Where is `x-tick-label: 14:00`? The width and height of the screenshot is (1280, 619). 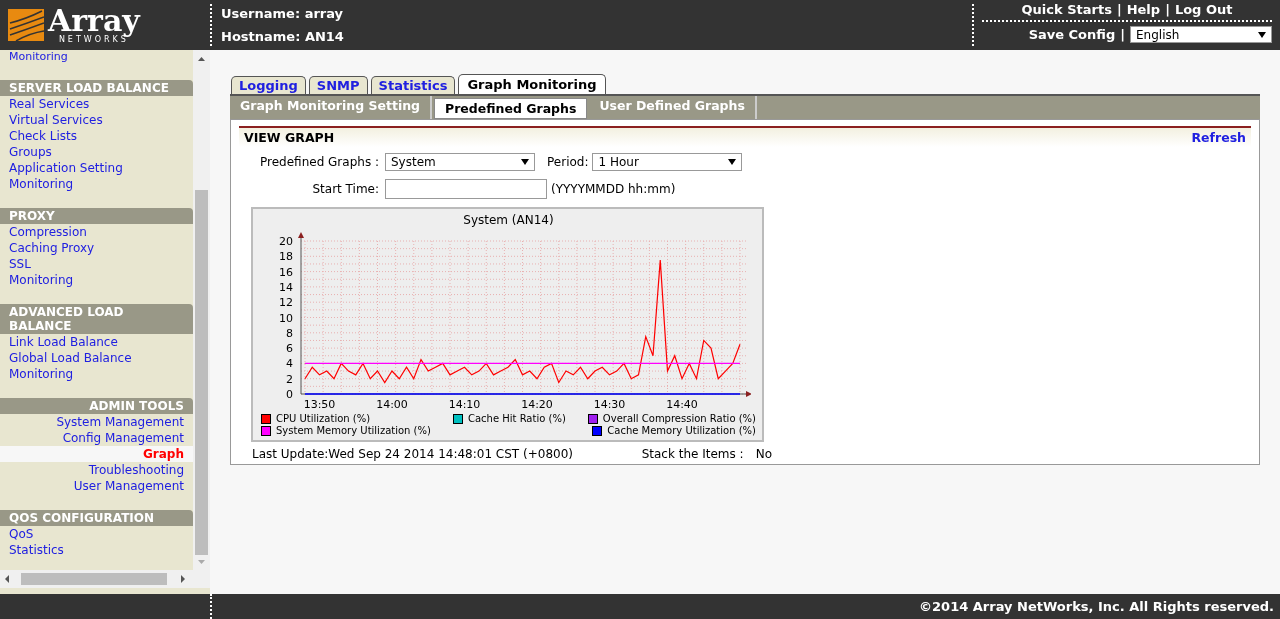 x-tick-label: 14:00 is located at coordinates (392, 404).